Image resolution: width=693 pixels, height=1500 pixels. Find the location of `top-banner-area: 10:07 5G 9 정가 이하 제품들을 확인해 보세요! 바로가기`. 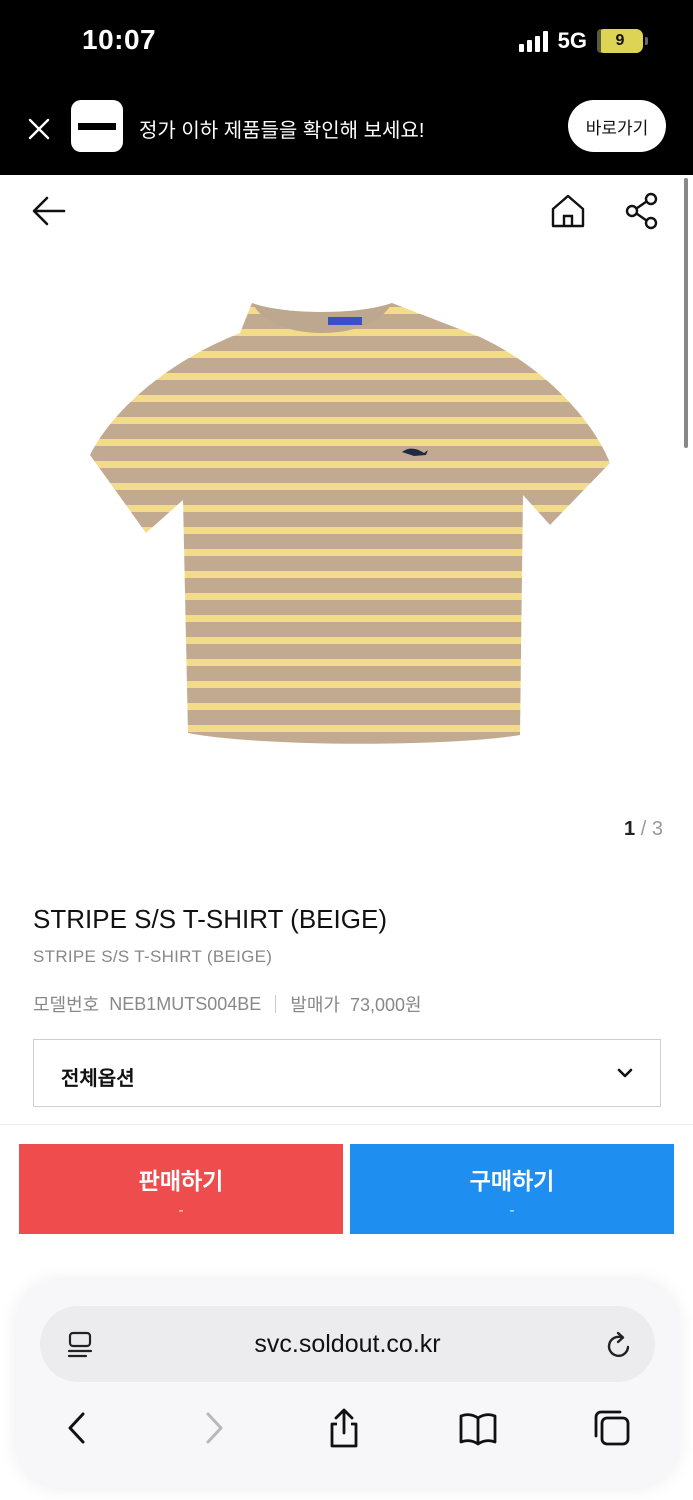

top-banner-area: 10:07 5G 9 정가 이하 제품들을 확인해 보세요! 바로가기 is located at coordinates (346, 87).